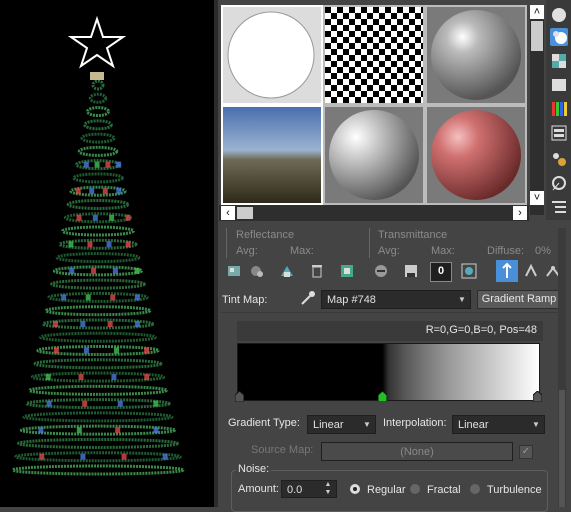 The height and width of the screenshot is (512, 571). I want to click on show-end-result-icon, so click(507, 271).